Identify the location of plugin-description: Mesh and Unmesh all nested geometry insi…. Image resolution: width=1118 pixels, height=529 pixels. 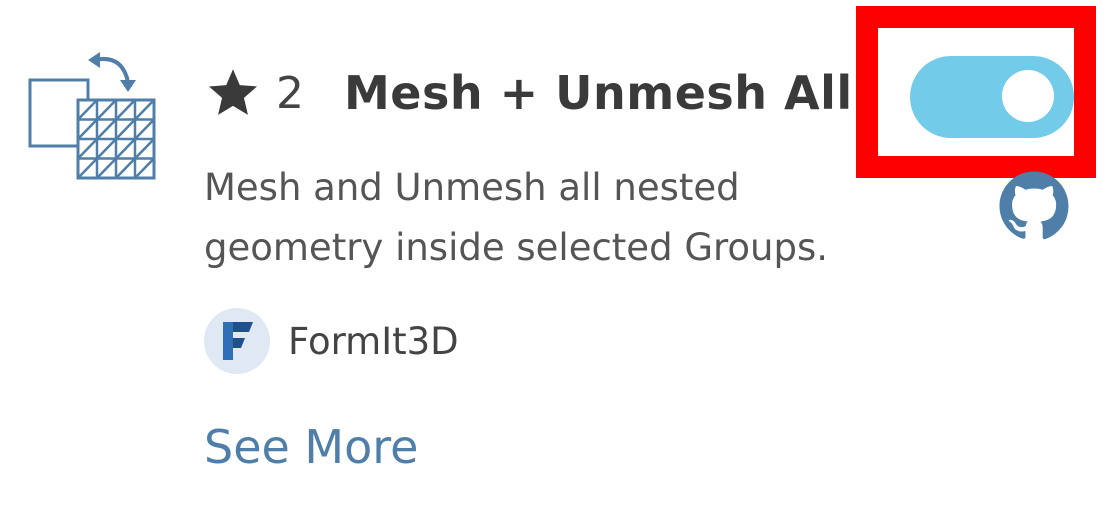
(516, 217).